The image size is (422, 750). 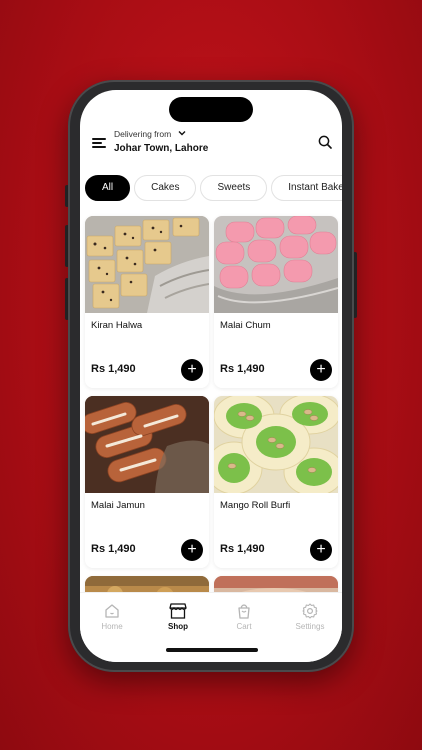 I want to click on product-card: Malai Chum Rs 1,490 +, so click(x=276, y=302).